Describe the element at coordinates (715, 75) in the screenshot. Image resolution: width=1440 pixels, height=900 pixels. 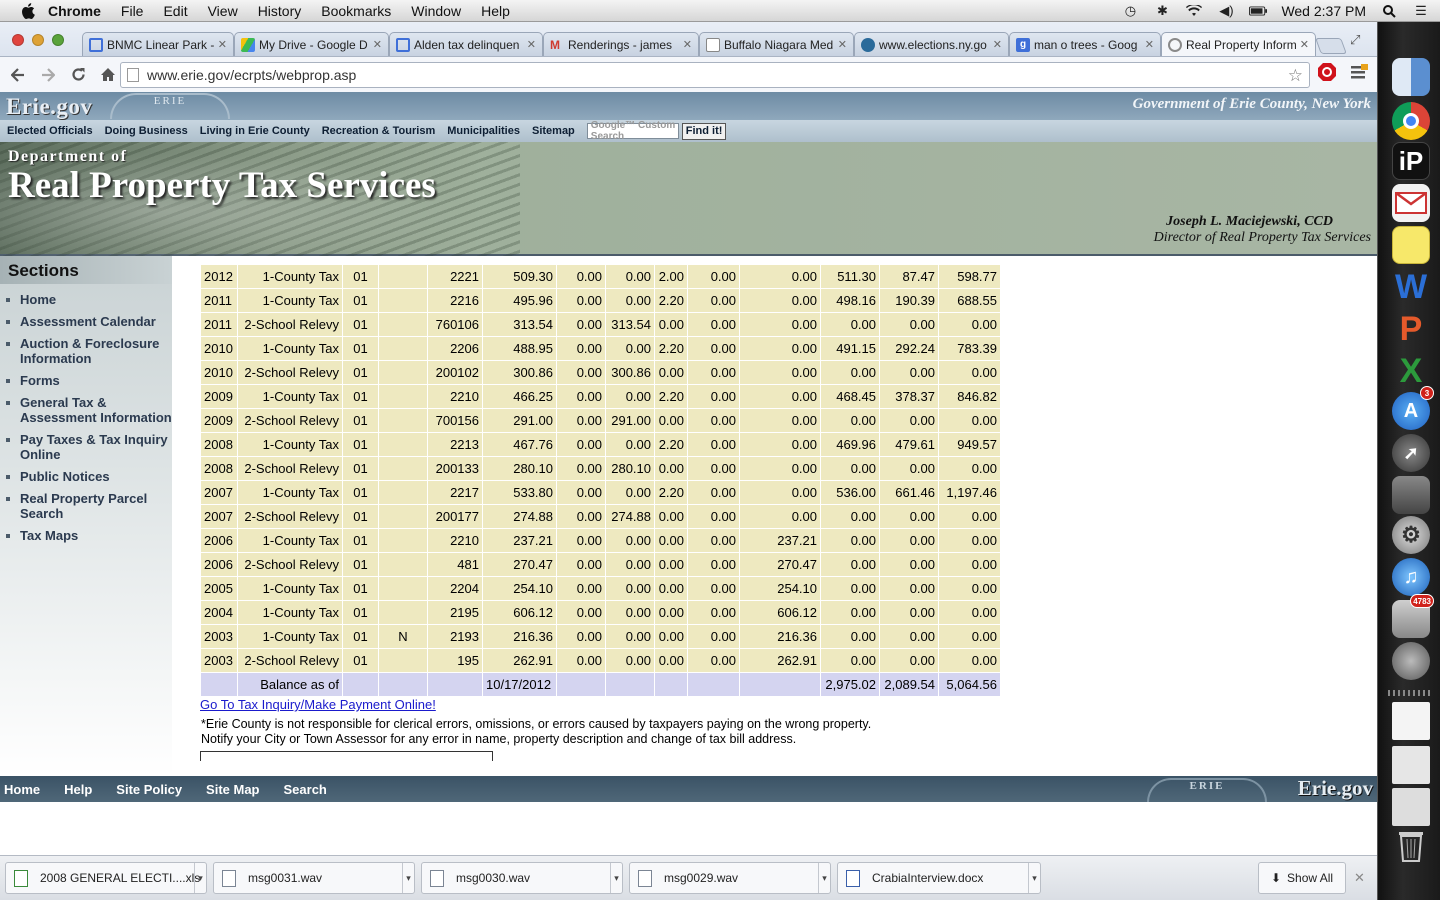
I see `address-bar: www.erie.gov/ecrpts/webprop.asp ☆` at that location.